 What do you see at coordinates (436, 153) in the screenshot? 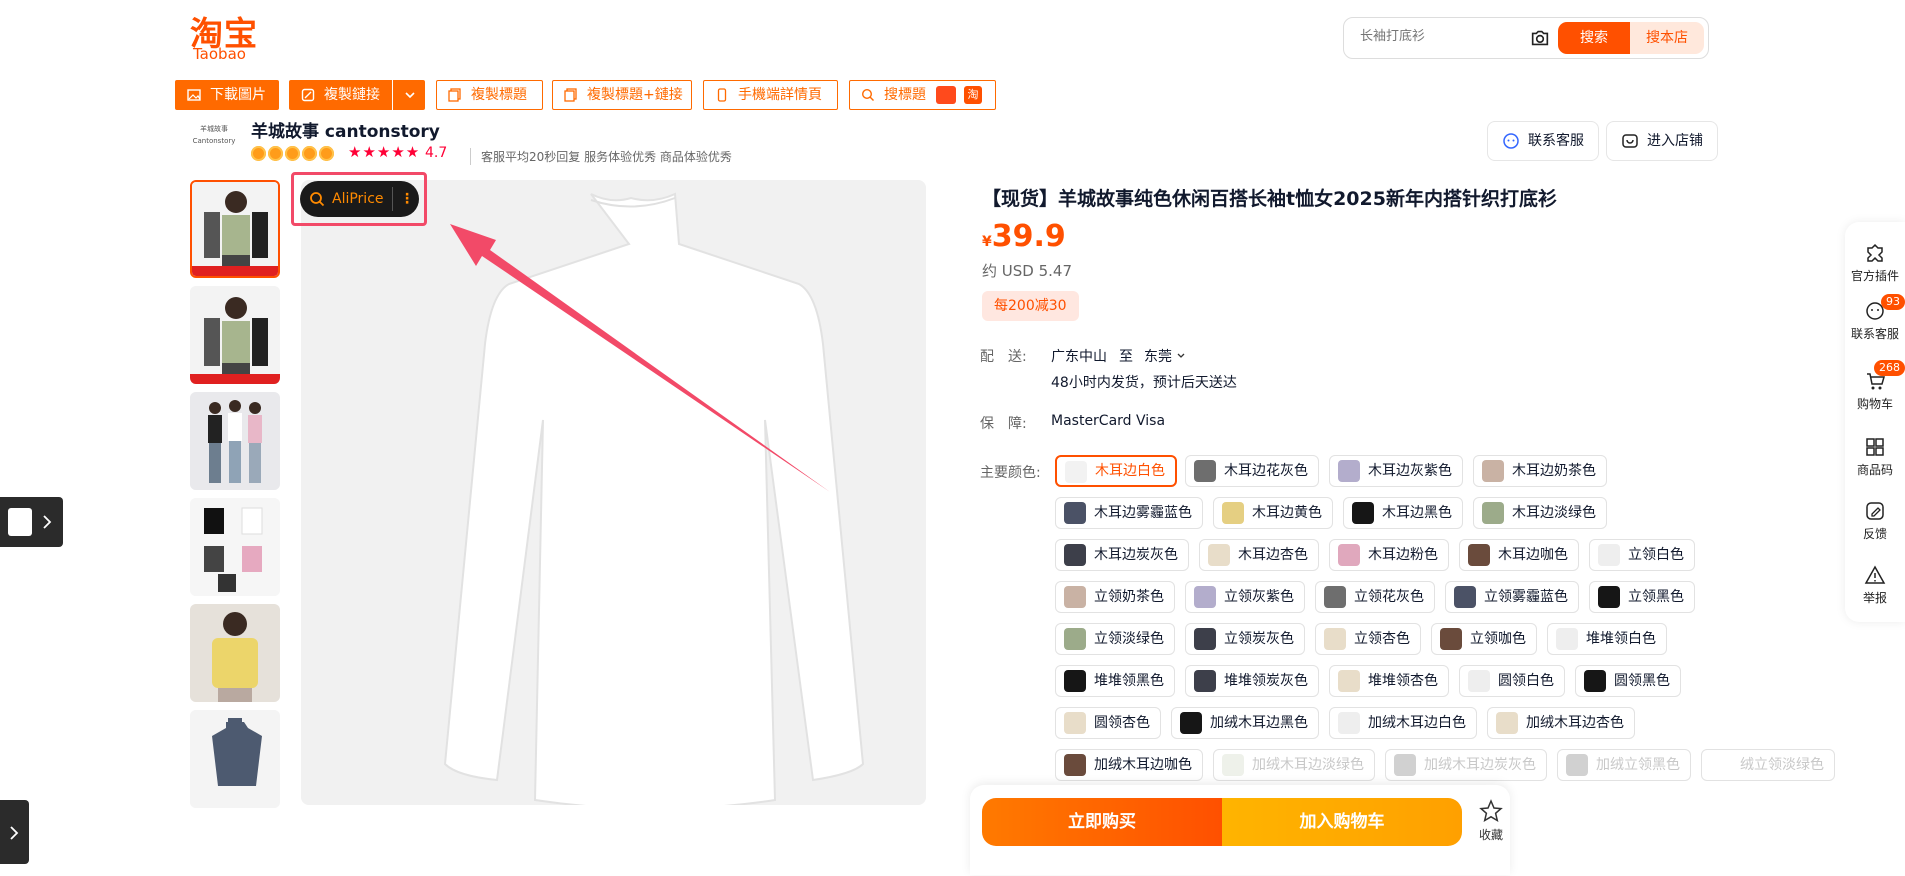
I see `rating-value: 4.7` at bounding box center [436, 153].